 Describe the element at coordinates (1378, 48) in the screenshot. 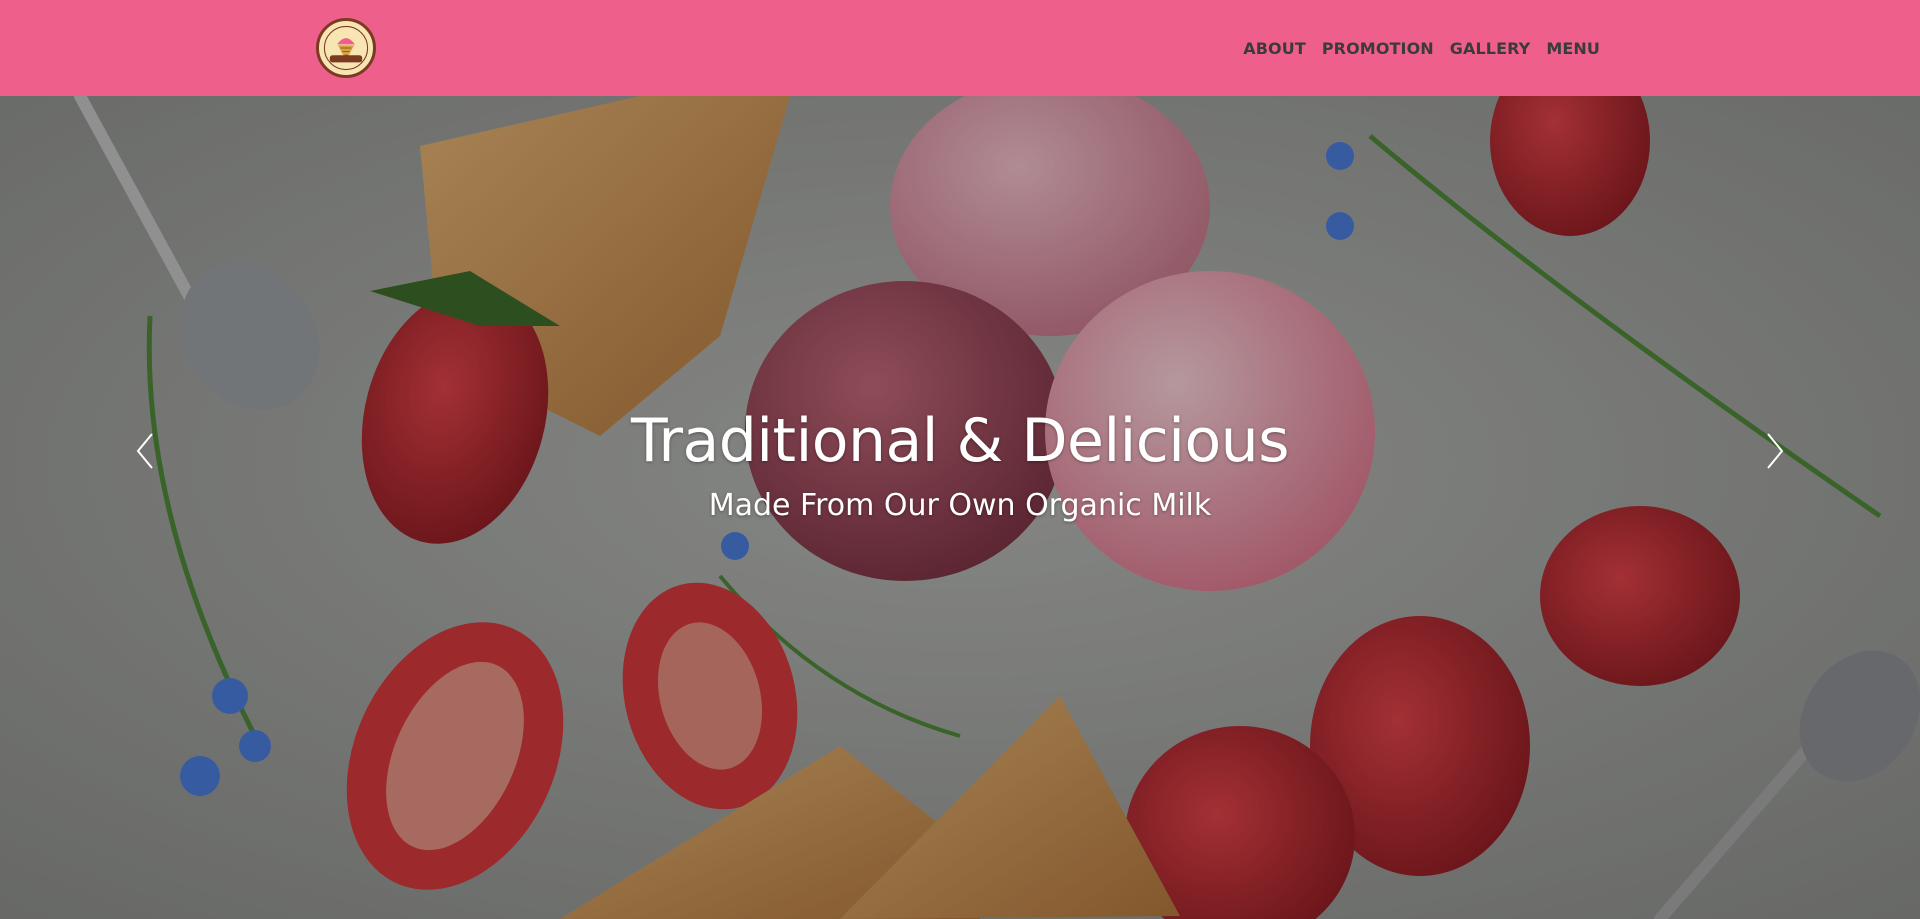

I see `nav-promotion: PROMOTION` at that location.